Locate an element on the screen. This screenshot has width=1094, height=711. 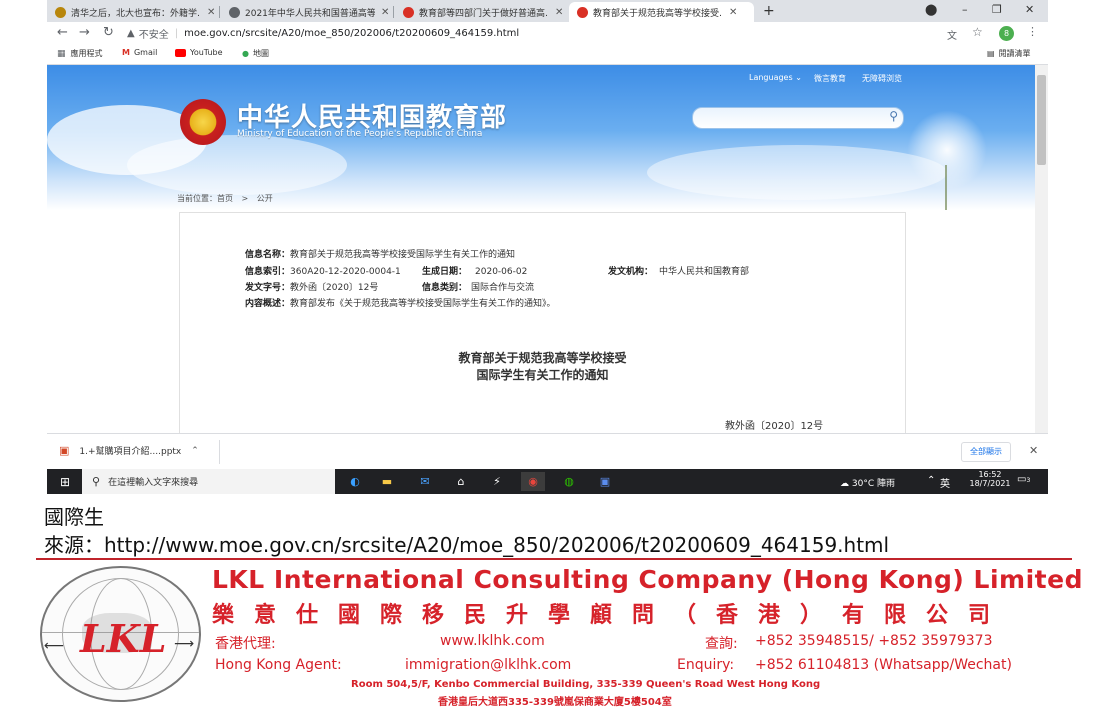
page-scrollbar is located at coordinates (1041, 249).